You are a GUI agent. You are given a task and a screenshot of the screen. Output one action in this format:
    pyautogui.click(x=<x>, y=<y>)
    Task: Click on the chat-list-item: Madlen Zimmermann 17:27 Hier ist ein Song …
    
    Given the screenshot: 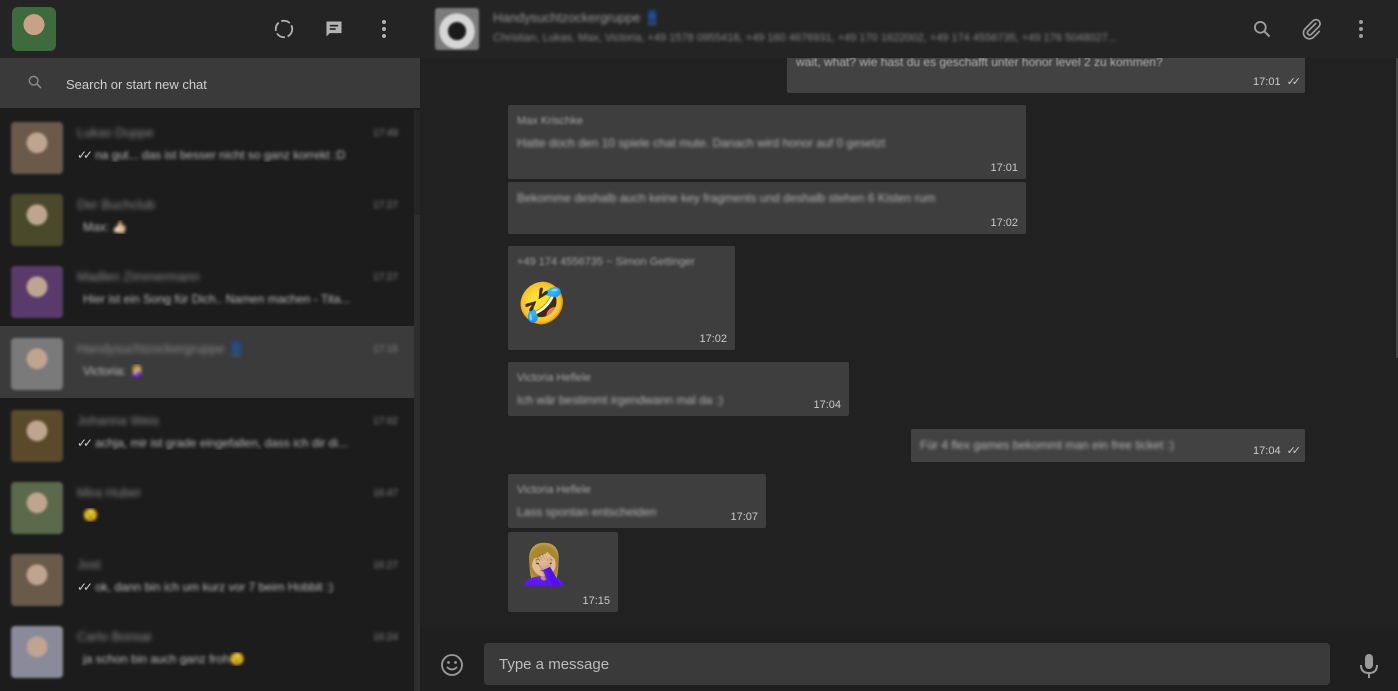 What is the action you would take?
    pyautogui.click(x=207, y=290)
    